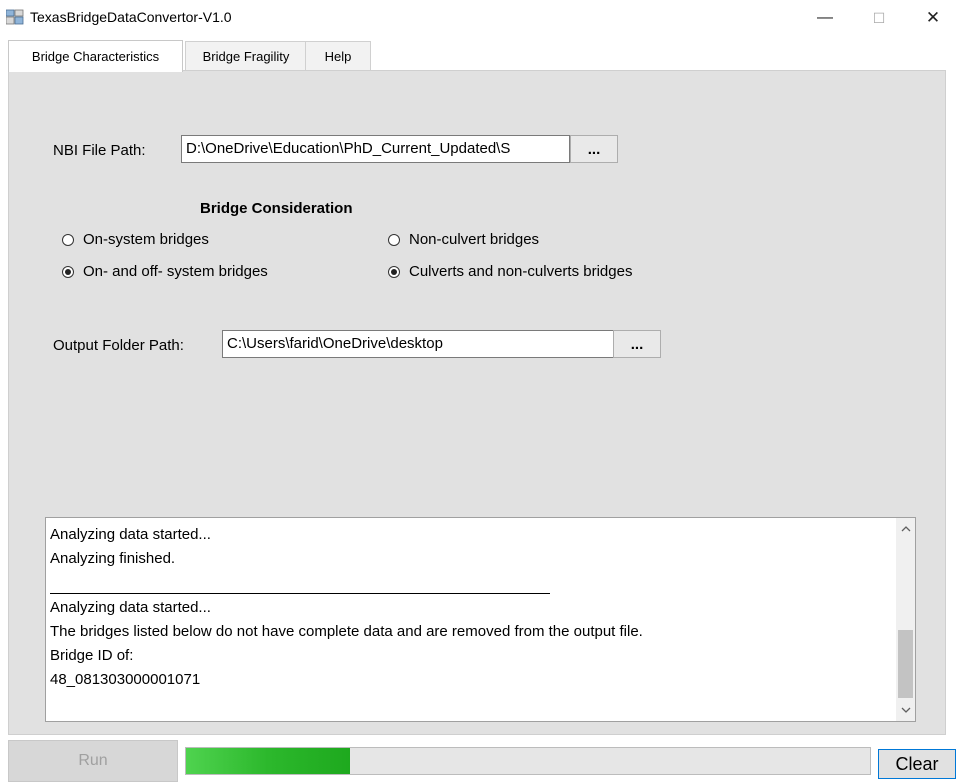 This screenshot has width=956, height=782. I want to click on nbi-file-path-label: NBI File Path:, so click(99, 150).